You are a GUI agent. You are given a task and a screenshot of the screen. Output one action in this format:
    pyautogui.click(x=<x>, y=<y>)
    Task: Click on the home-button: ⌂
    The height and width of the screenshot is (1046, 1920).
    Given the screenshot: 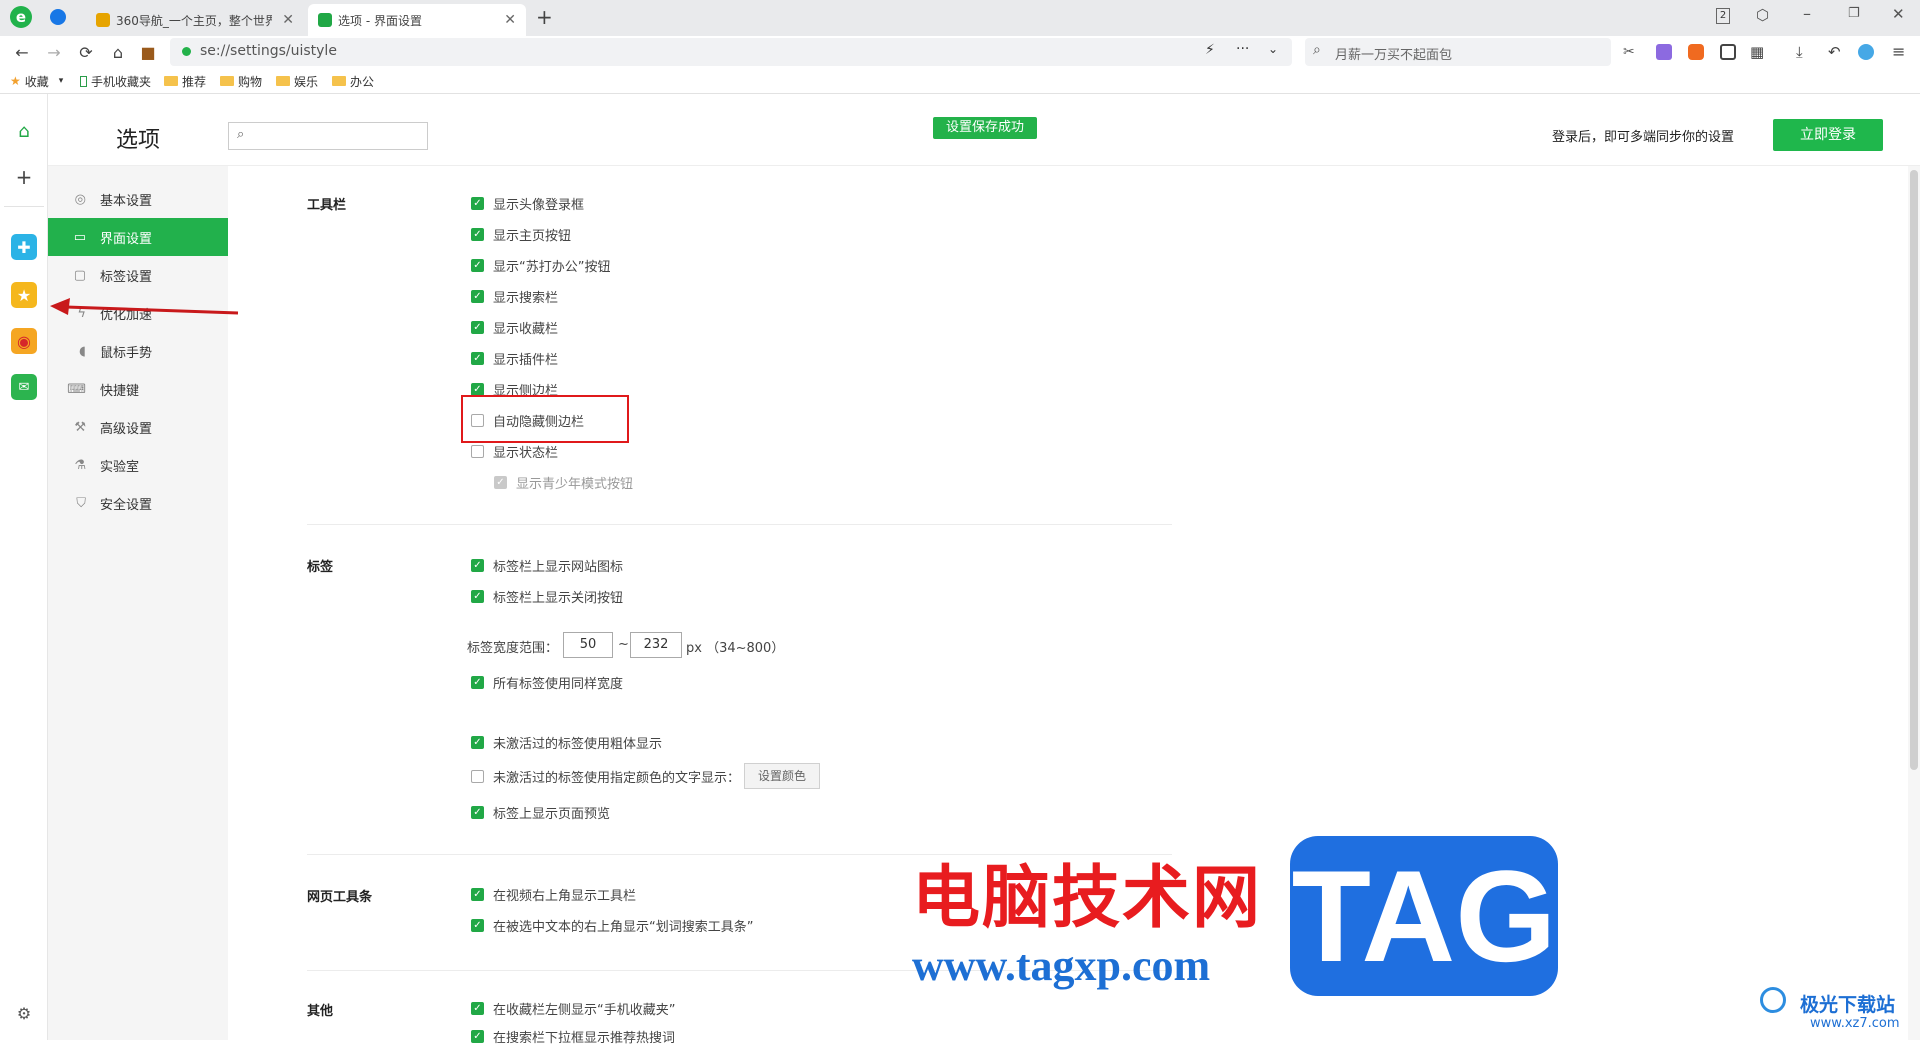 What is the action you would take?
    pyautogui.click(x=118, y=52)
    